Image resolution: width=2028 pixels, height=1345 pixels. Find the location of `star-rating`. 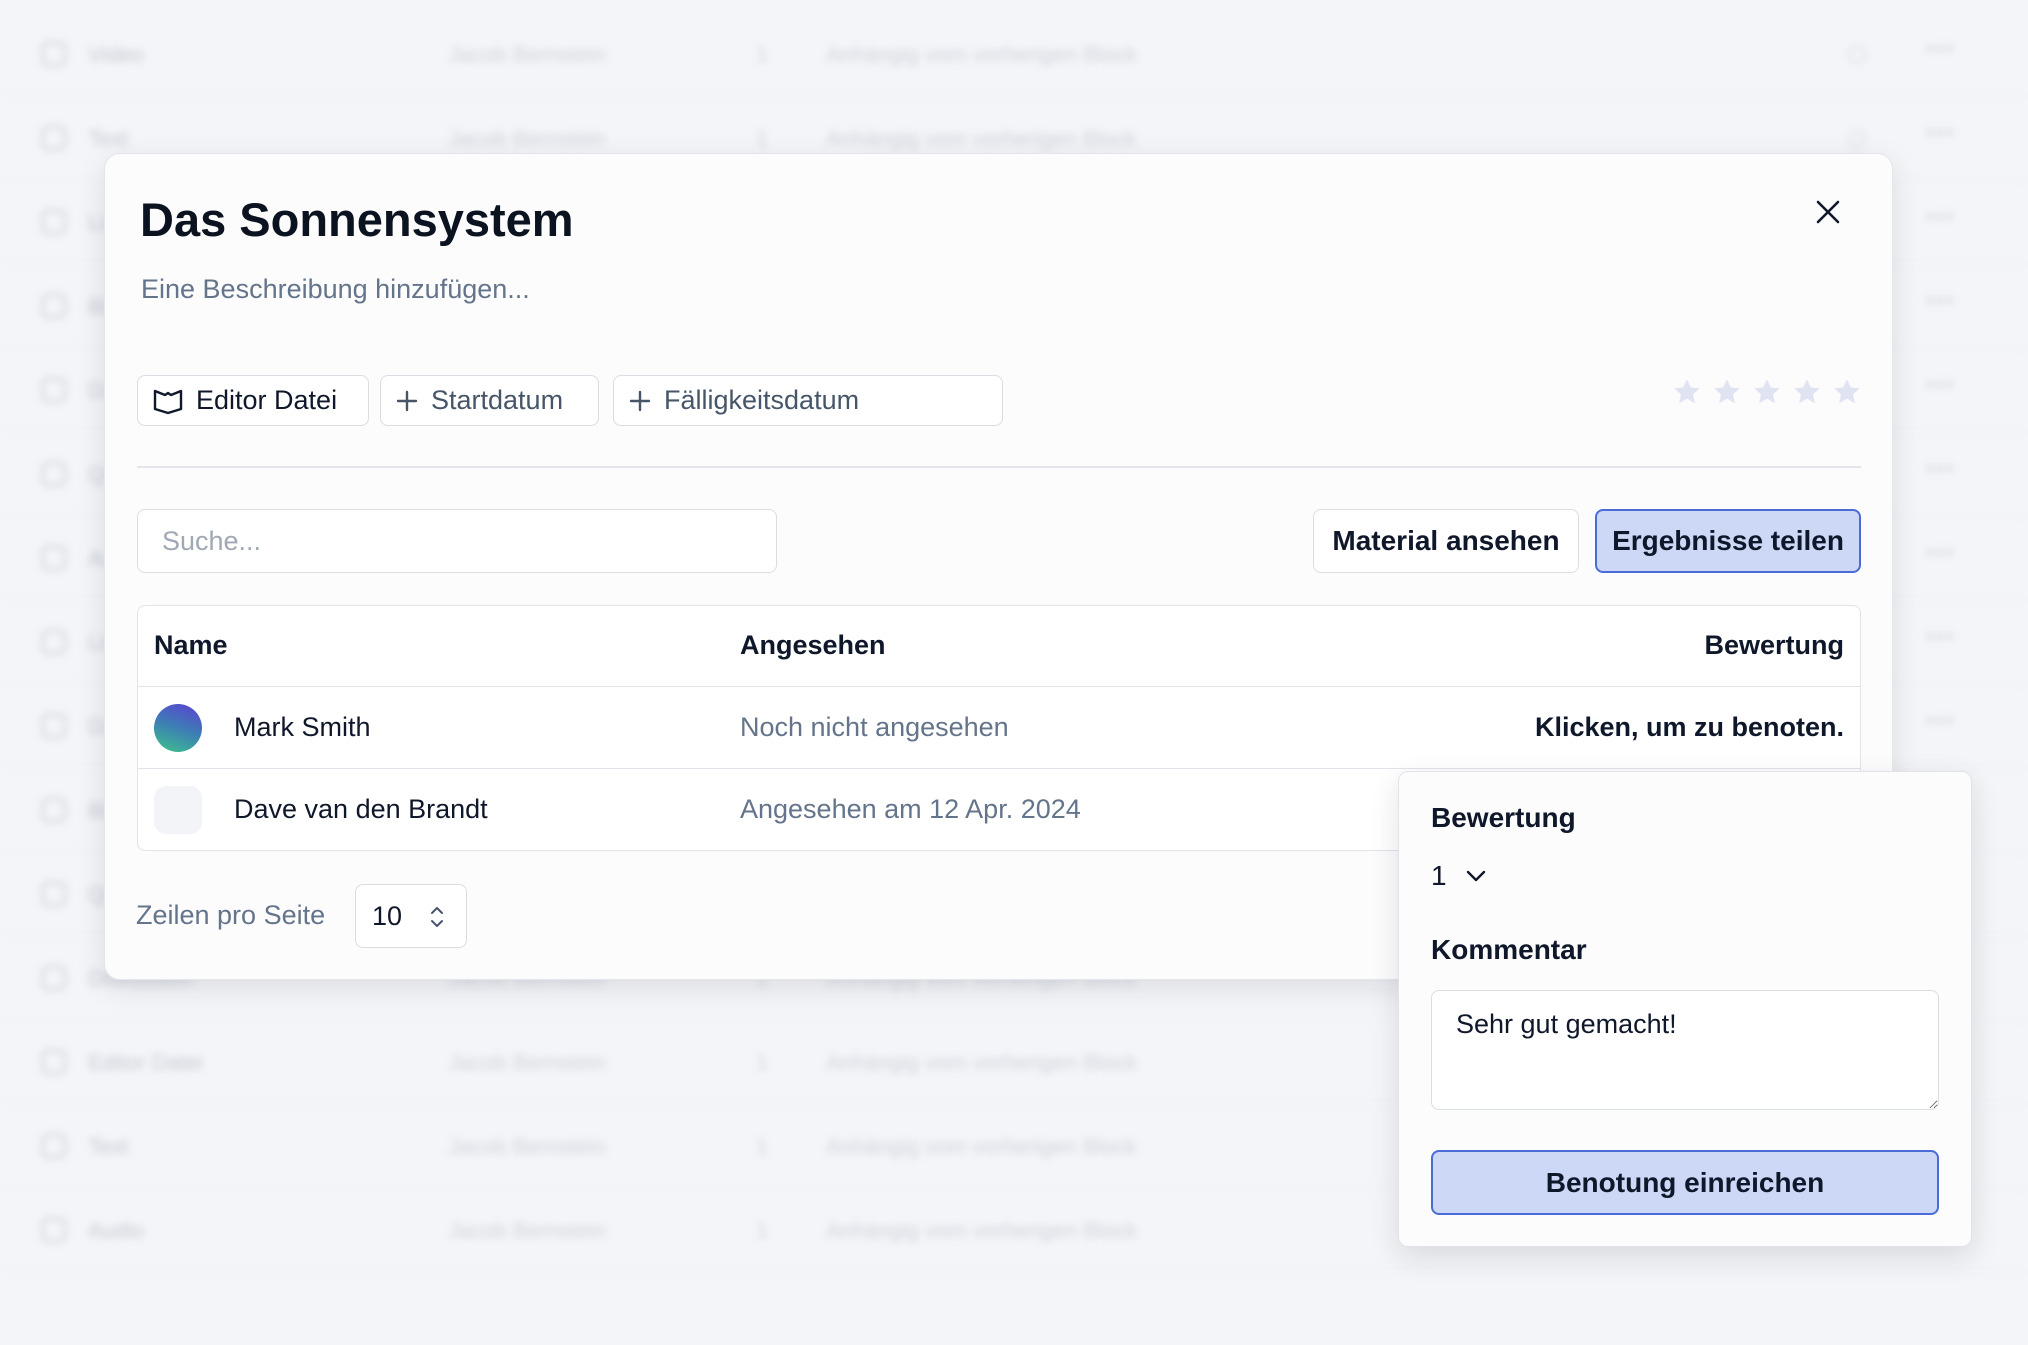

star-rating is located at coordinates (1767, 392).